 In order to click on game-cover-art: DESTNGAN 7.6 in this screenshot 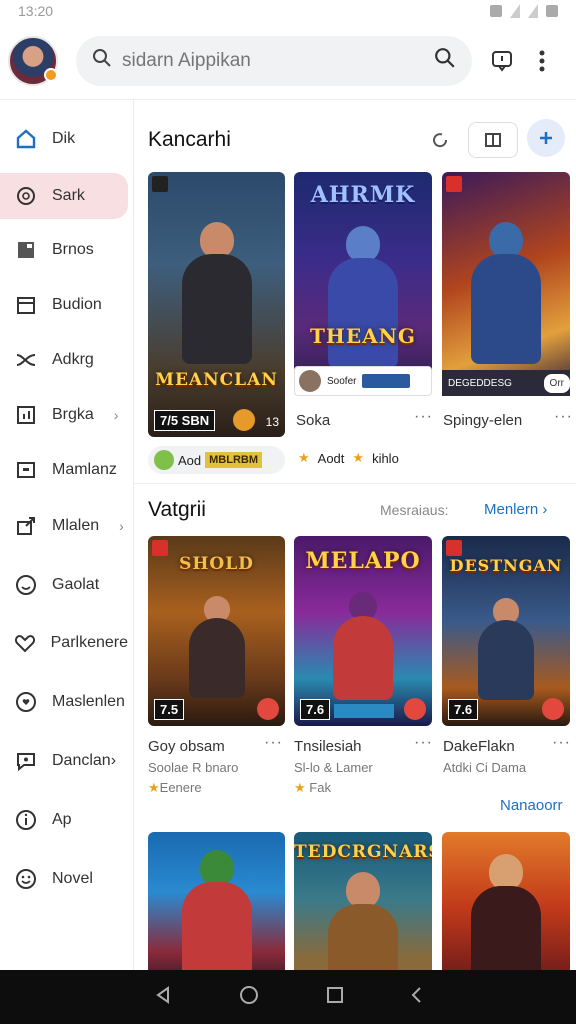, I will do `click(506, 631)`.